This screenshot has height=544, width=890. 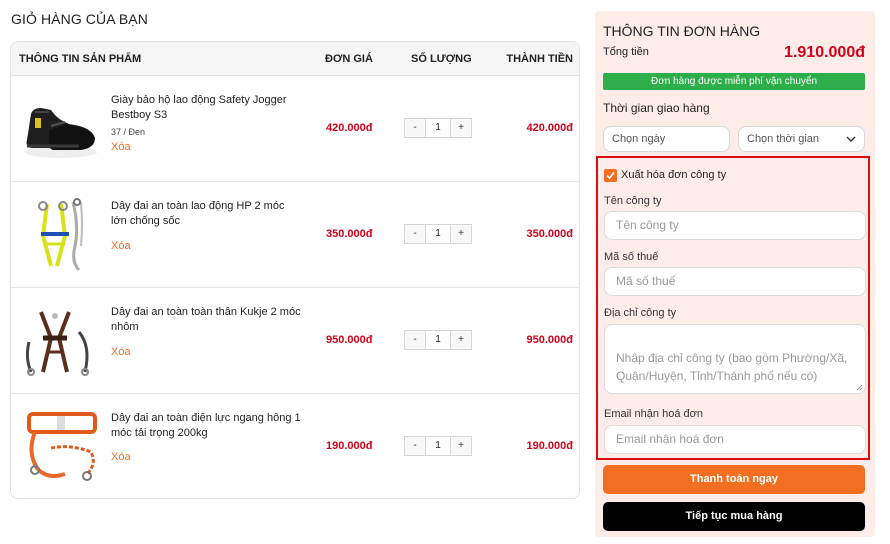 I want to click on order-title: THÔNG TIN ĐƠN HÀNG, so click(x=682, y=31).